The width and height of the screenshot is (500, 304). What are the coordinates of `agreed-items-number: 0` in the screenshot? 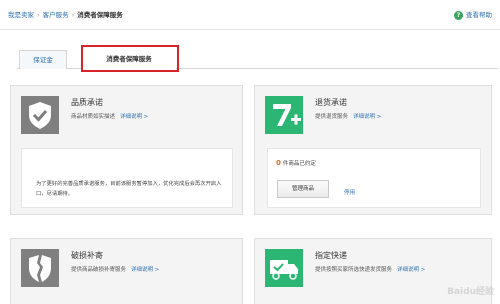 It's located at (278, 163).